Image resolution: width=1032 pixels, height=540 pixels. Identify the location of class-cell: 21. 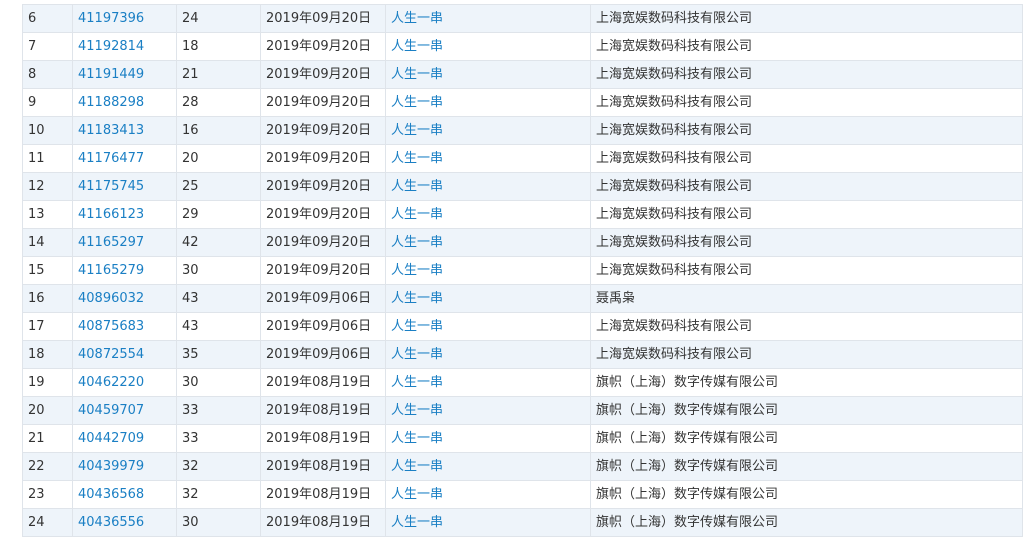
(218, 74).